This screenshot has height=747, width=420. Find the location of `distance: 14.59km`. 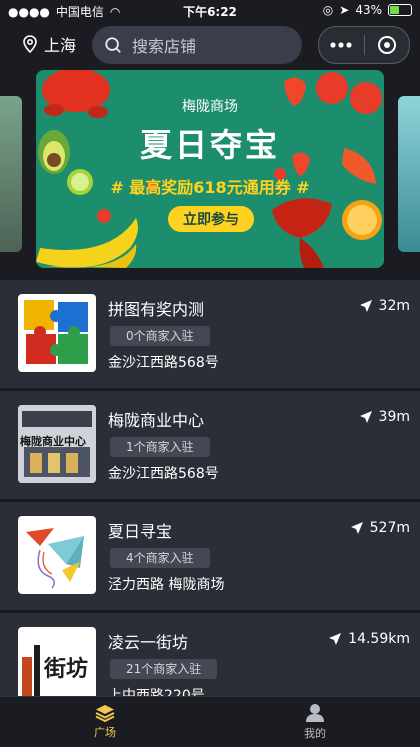

distance: 14.59km is located at coordinates (369, 639).